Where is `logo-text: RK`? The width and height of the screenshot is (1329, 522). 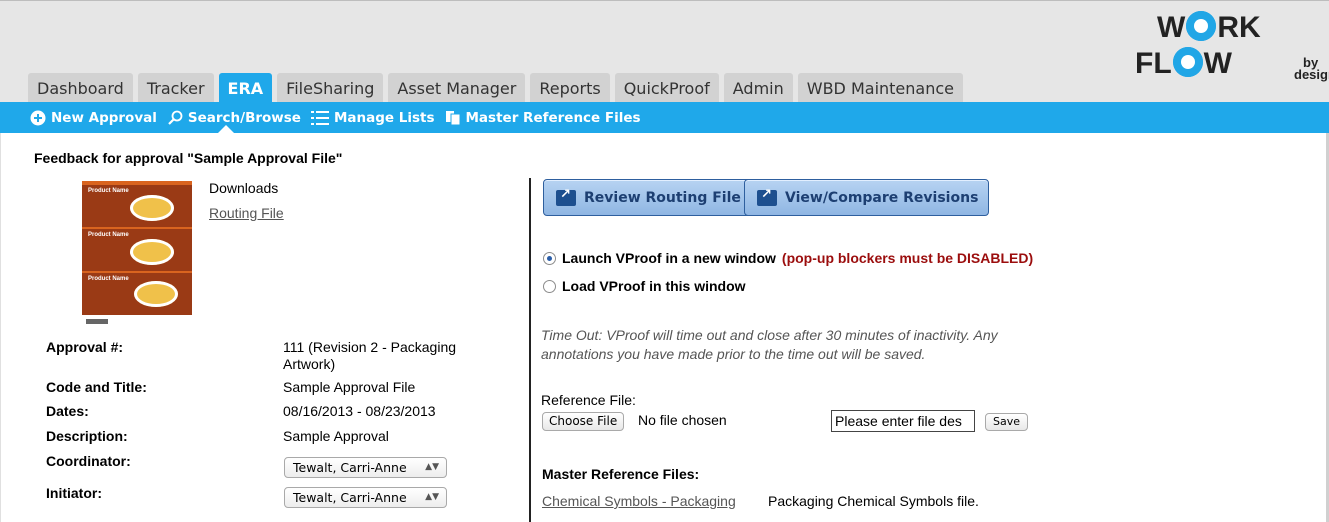 logo-text: RK is located at coordinates (1239, 27).